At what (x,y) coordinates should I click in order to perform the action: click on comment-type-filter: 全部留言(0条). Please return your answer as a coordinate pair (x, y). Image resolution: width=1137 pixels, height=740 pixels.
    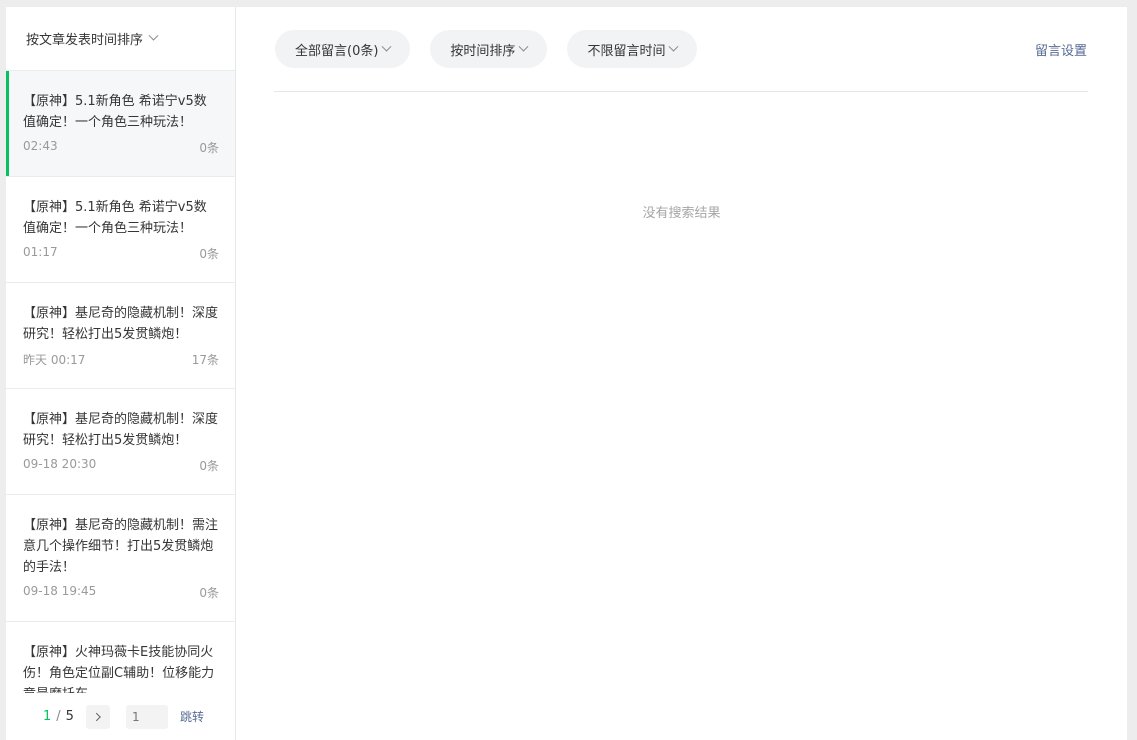
    Looking at the image, I should click on (343, 49).